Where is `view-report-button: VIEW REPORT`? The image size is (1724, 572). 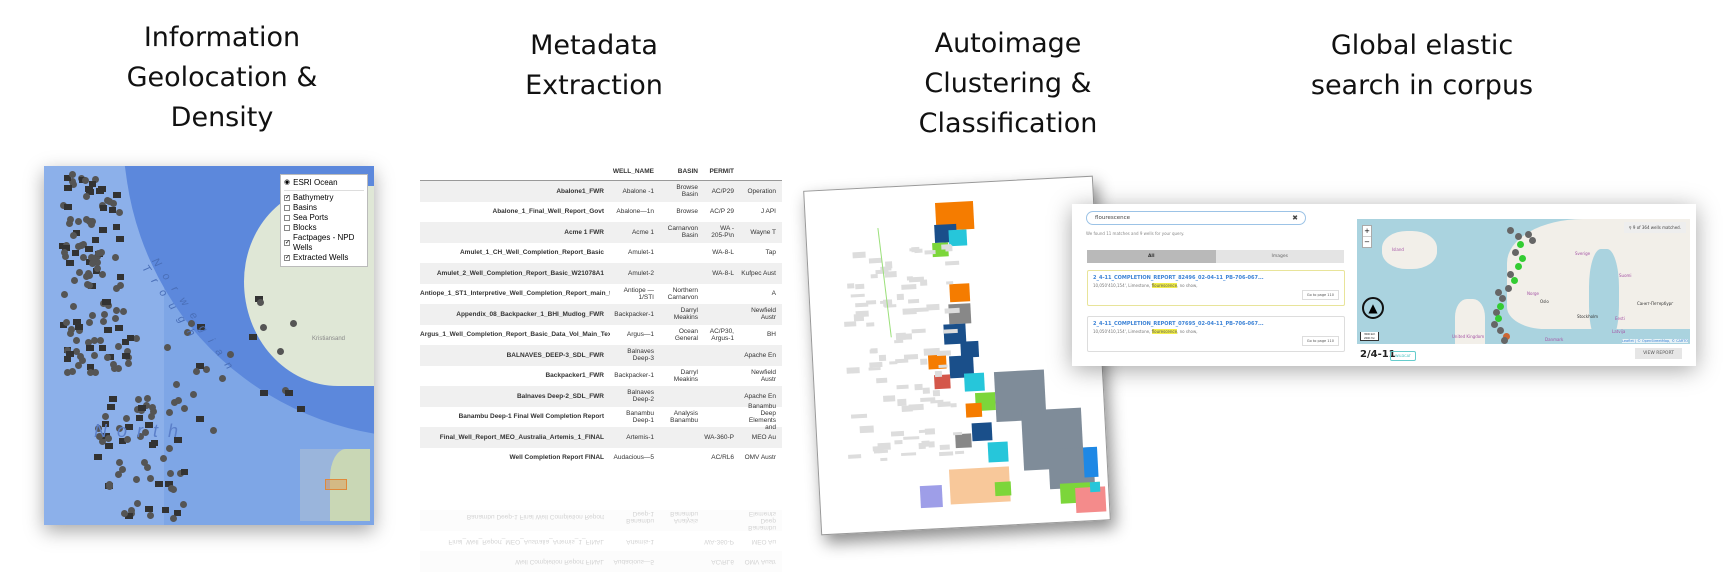 view-report-button: VIEW REPORT is located at coordinates (1658, 353).